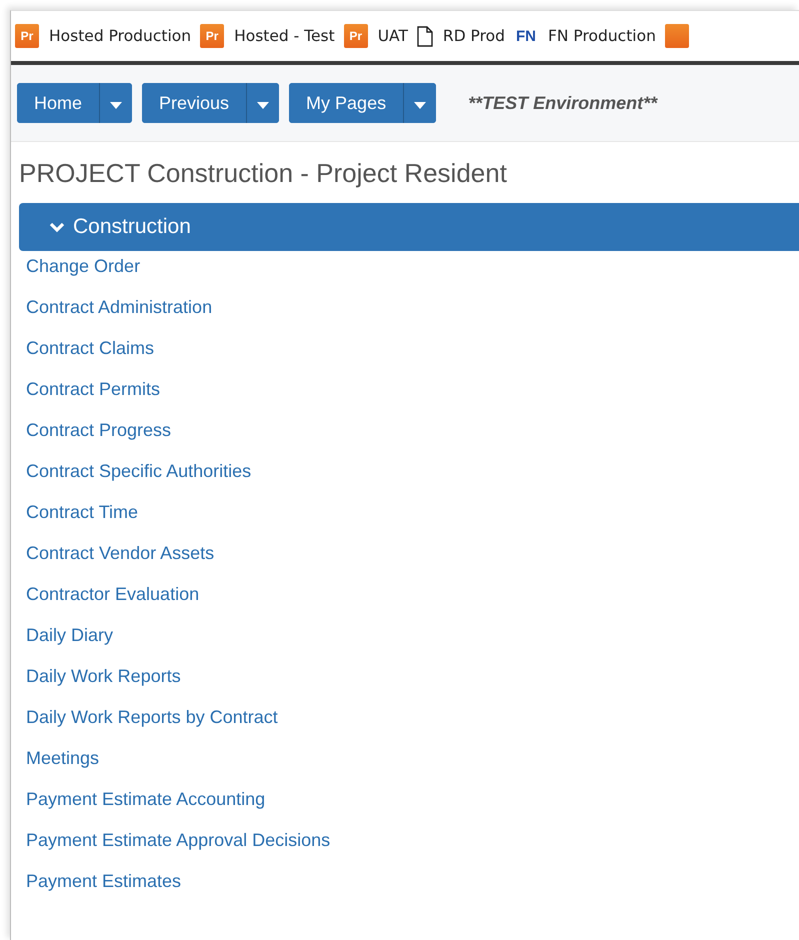 This screenshot has height=940, width=799. Describe the element at coordinates (119, 307) in the screenshot. I see `menu-link: Contract Administration` at that location.